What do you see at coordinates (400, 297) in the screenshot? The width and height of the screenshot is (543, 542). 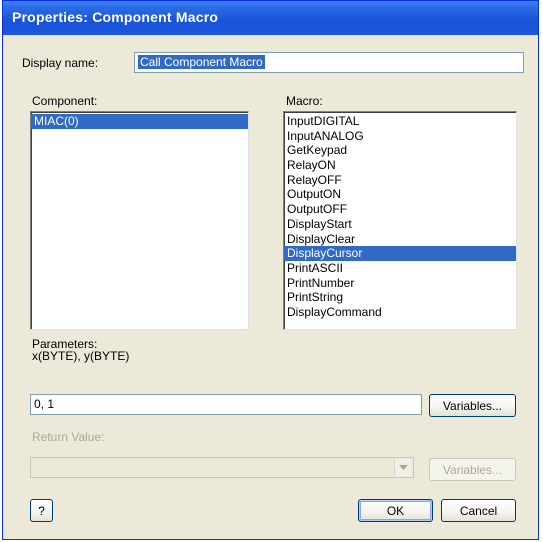 I see `macro-list-item: PrintString` at bounding box center [400, 297].